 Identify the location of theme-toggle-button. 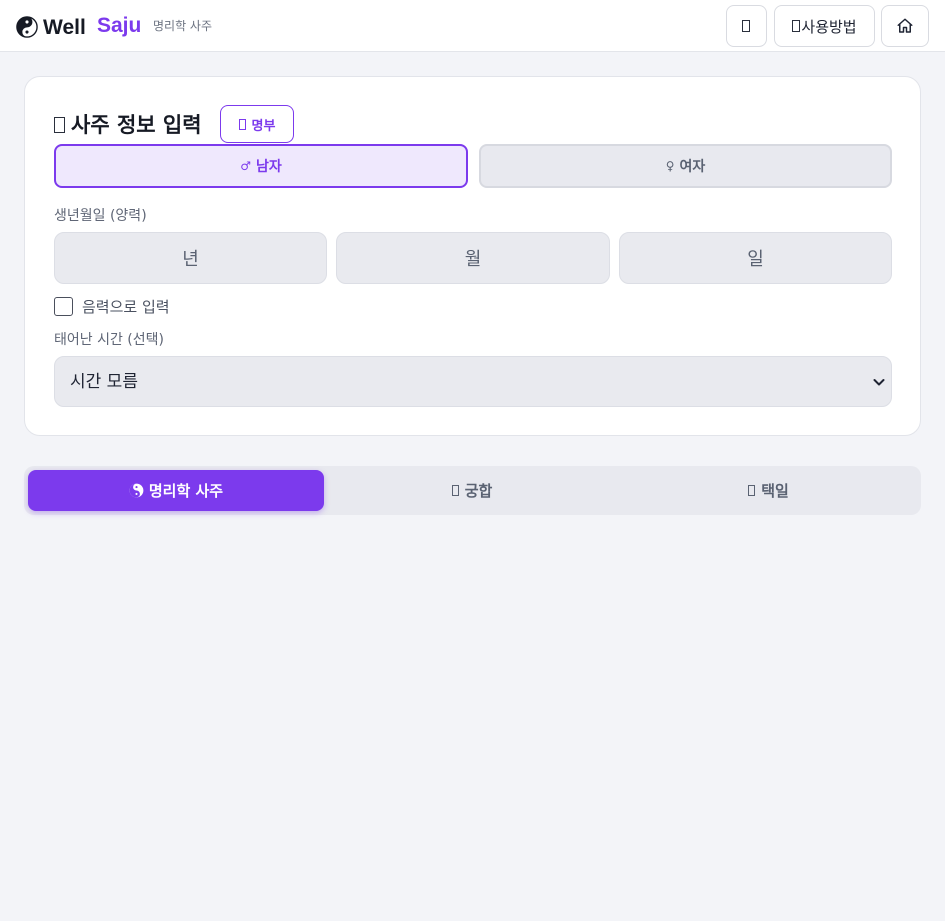
(746, 26).